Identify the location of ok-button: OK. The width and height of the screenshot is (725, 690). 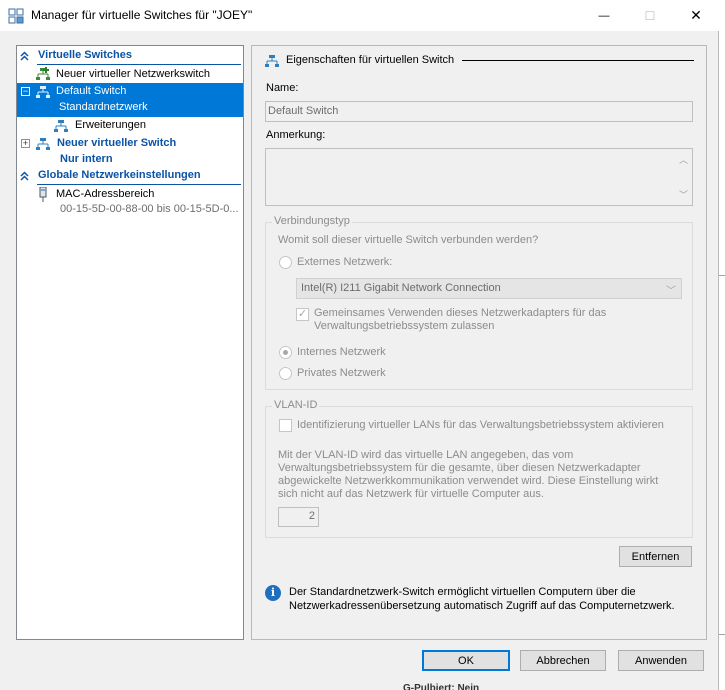
(466, 660).